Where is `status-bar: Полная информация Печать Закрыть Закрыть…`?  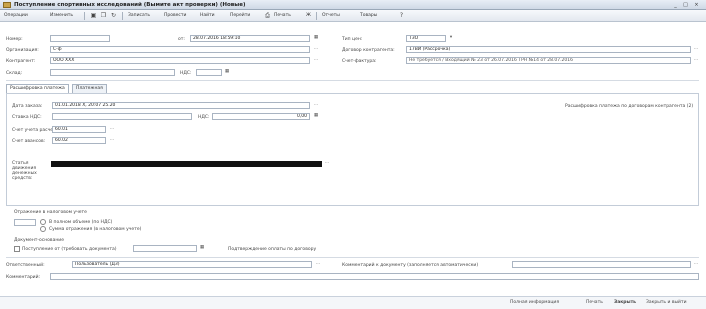 status-bar: Полная информация Печать Закрыть Закрыть… is located at coordinates (353, 302).